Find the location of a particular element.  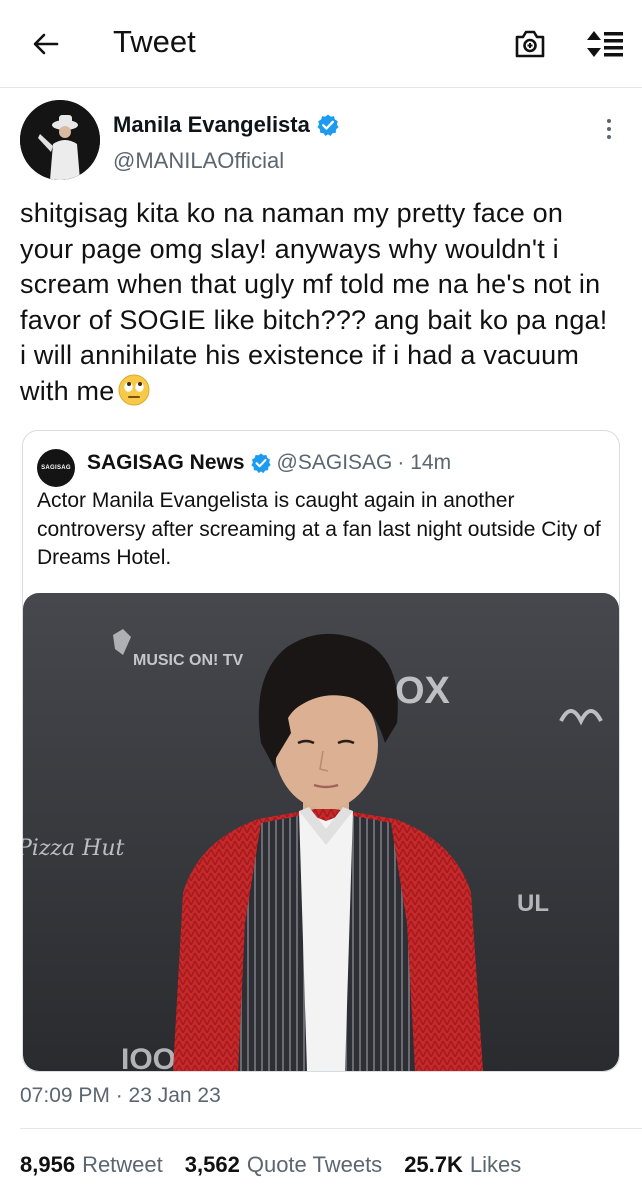

camera-button is located at coordinates (530, 44).